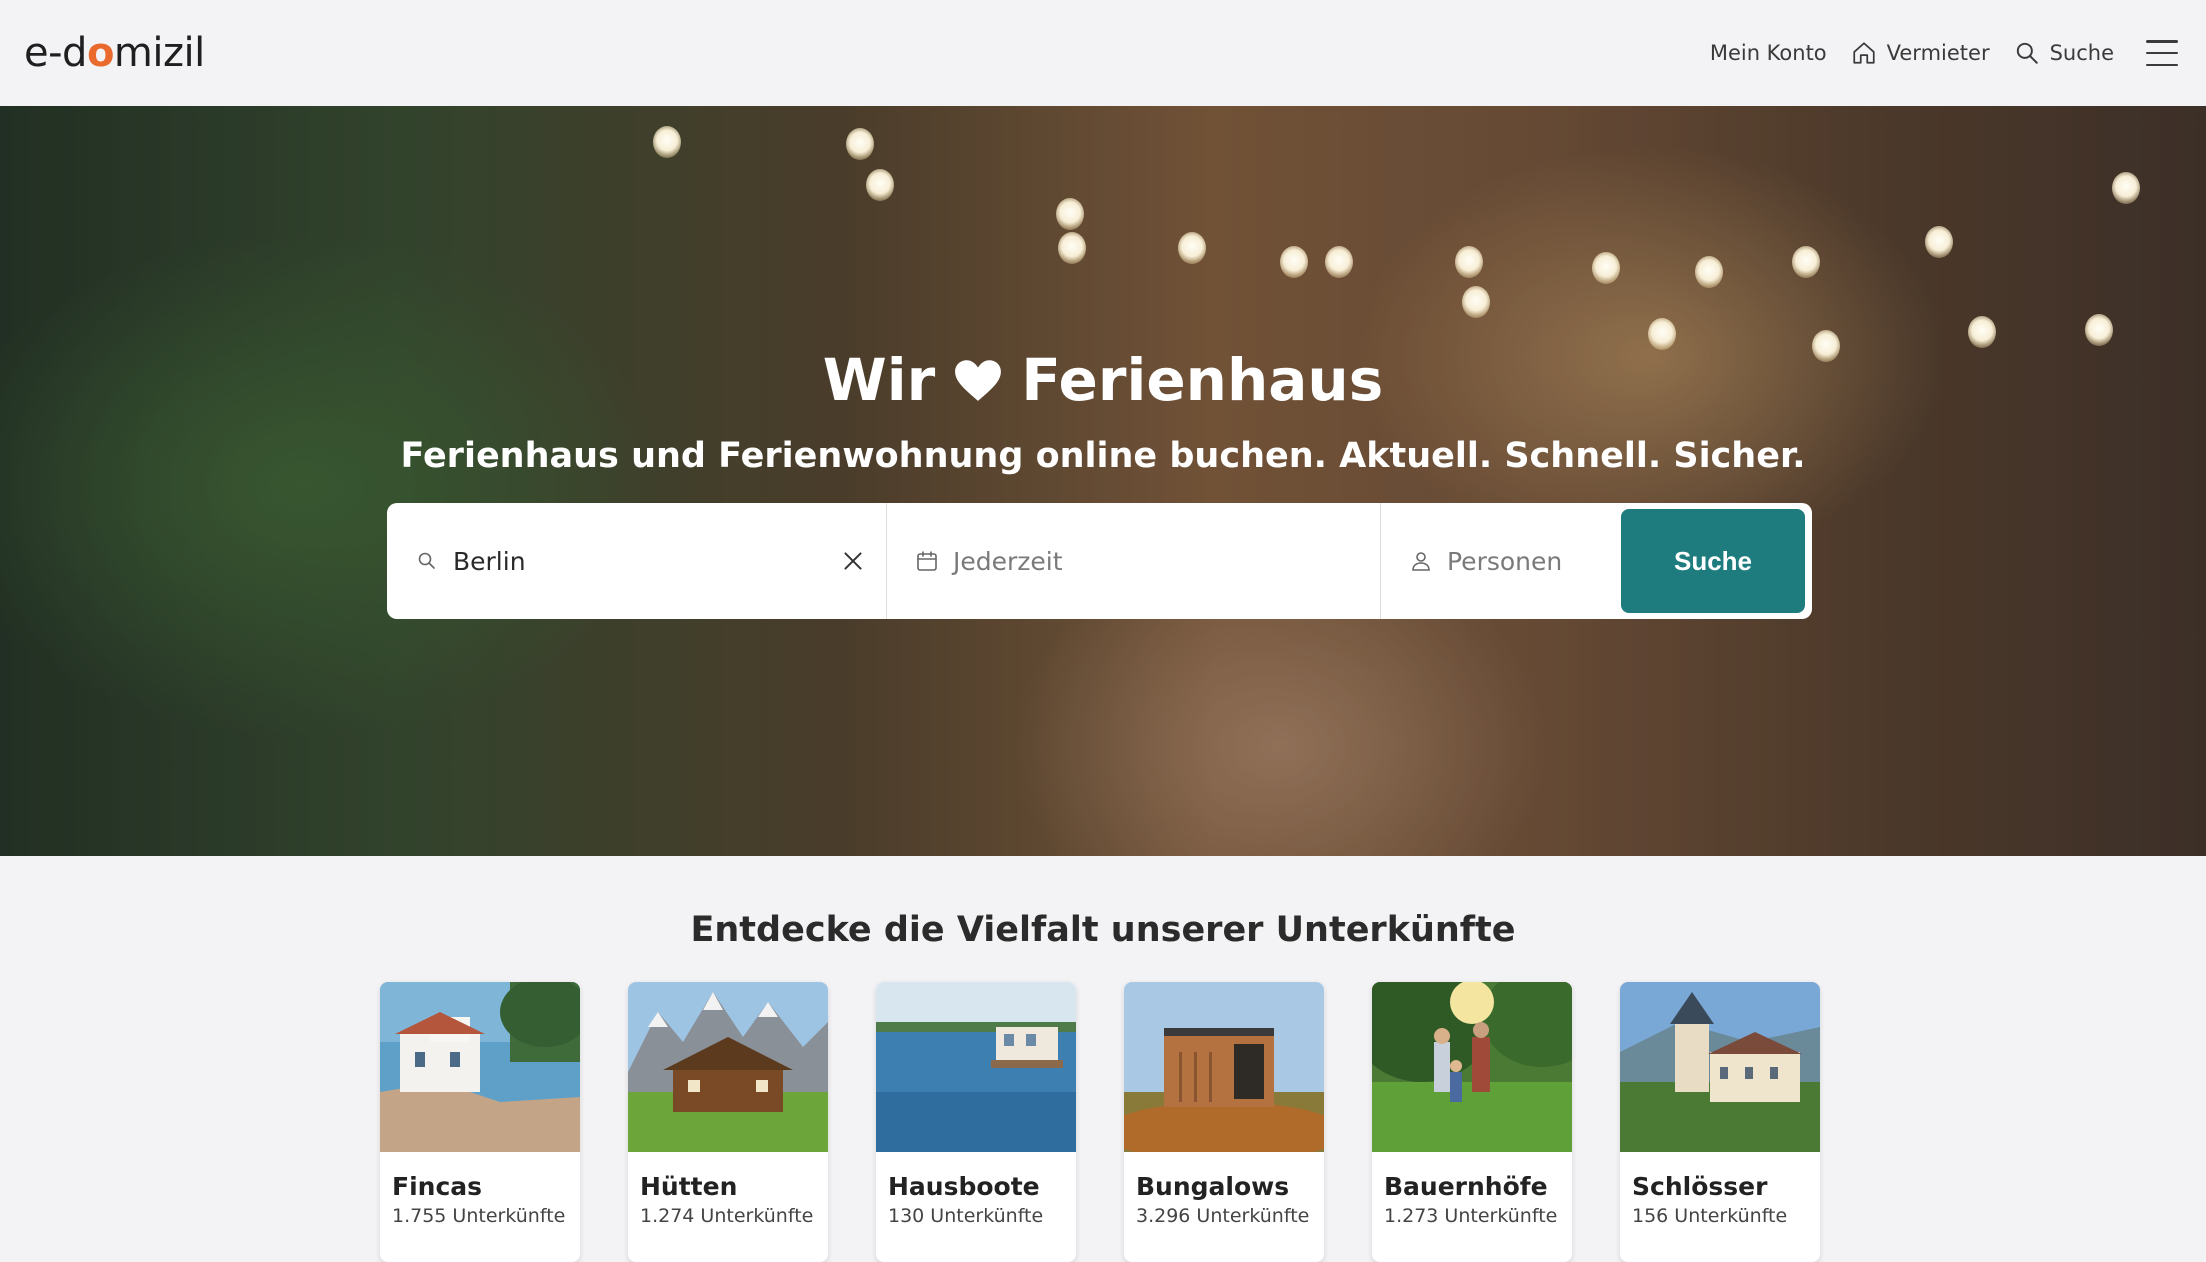 The height and width of the screenshot is (1262, 2206). What do you see at coordinates (1134, 561) in the screenshot?
I see `date-field: Jederzeit` at bounding box center [1134, 561].